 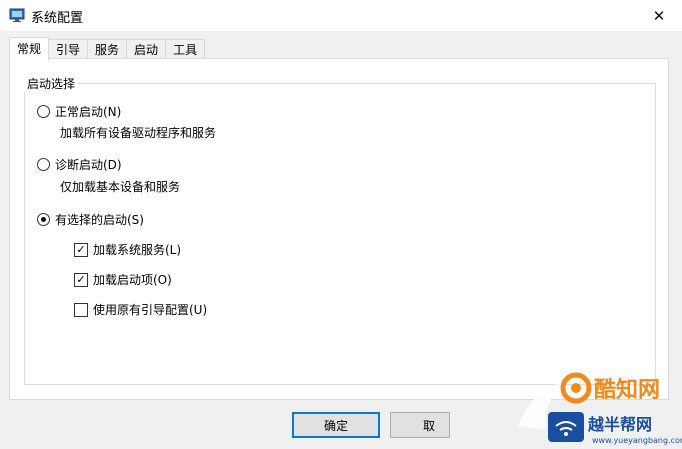 What do you see at coordinates (132, 280) in the screenshot?
I see `load-startup-items-label: 加载启动项(O)` at bounding box center [132, 280].